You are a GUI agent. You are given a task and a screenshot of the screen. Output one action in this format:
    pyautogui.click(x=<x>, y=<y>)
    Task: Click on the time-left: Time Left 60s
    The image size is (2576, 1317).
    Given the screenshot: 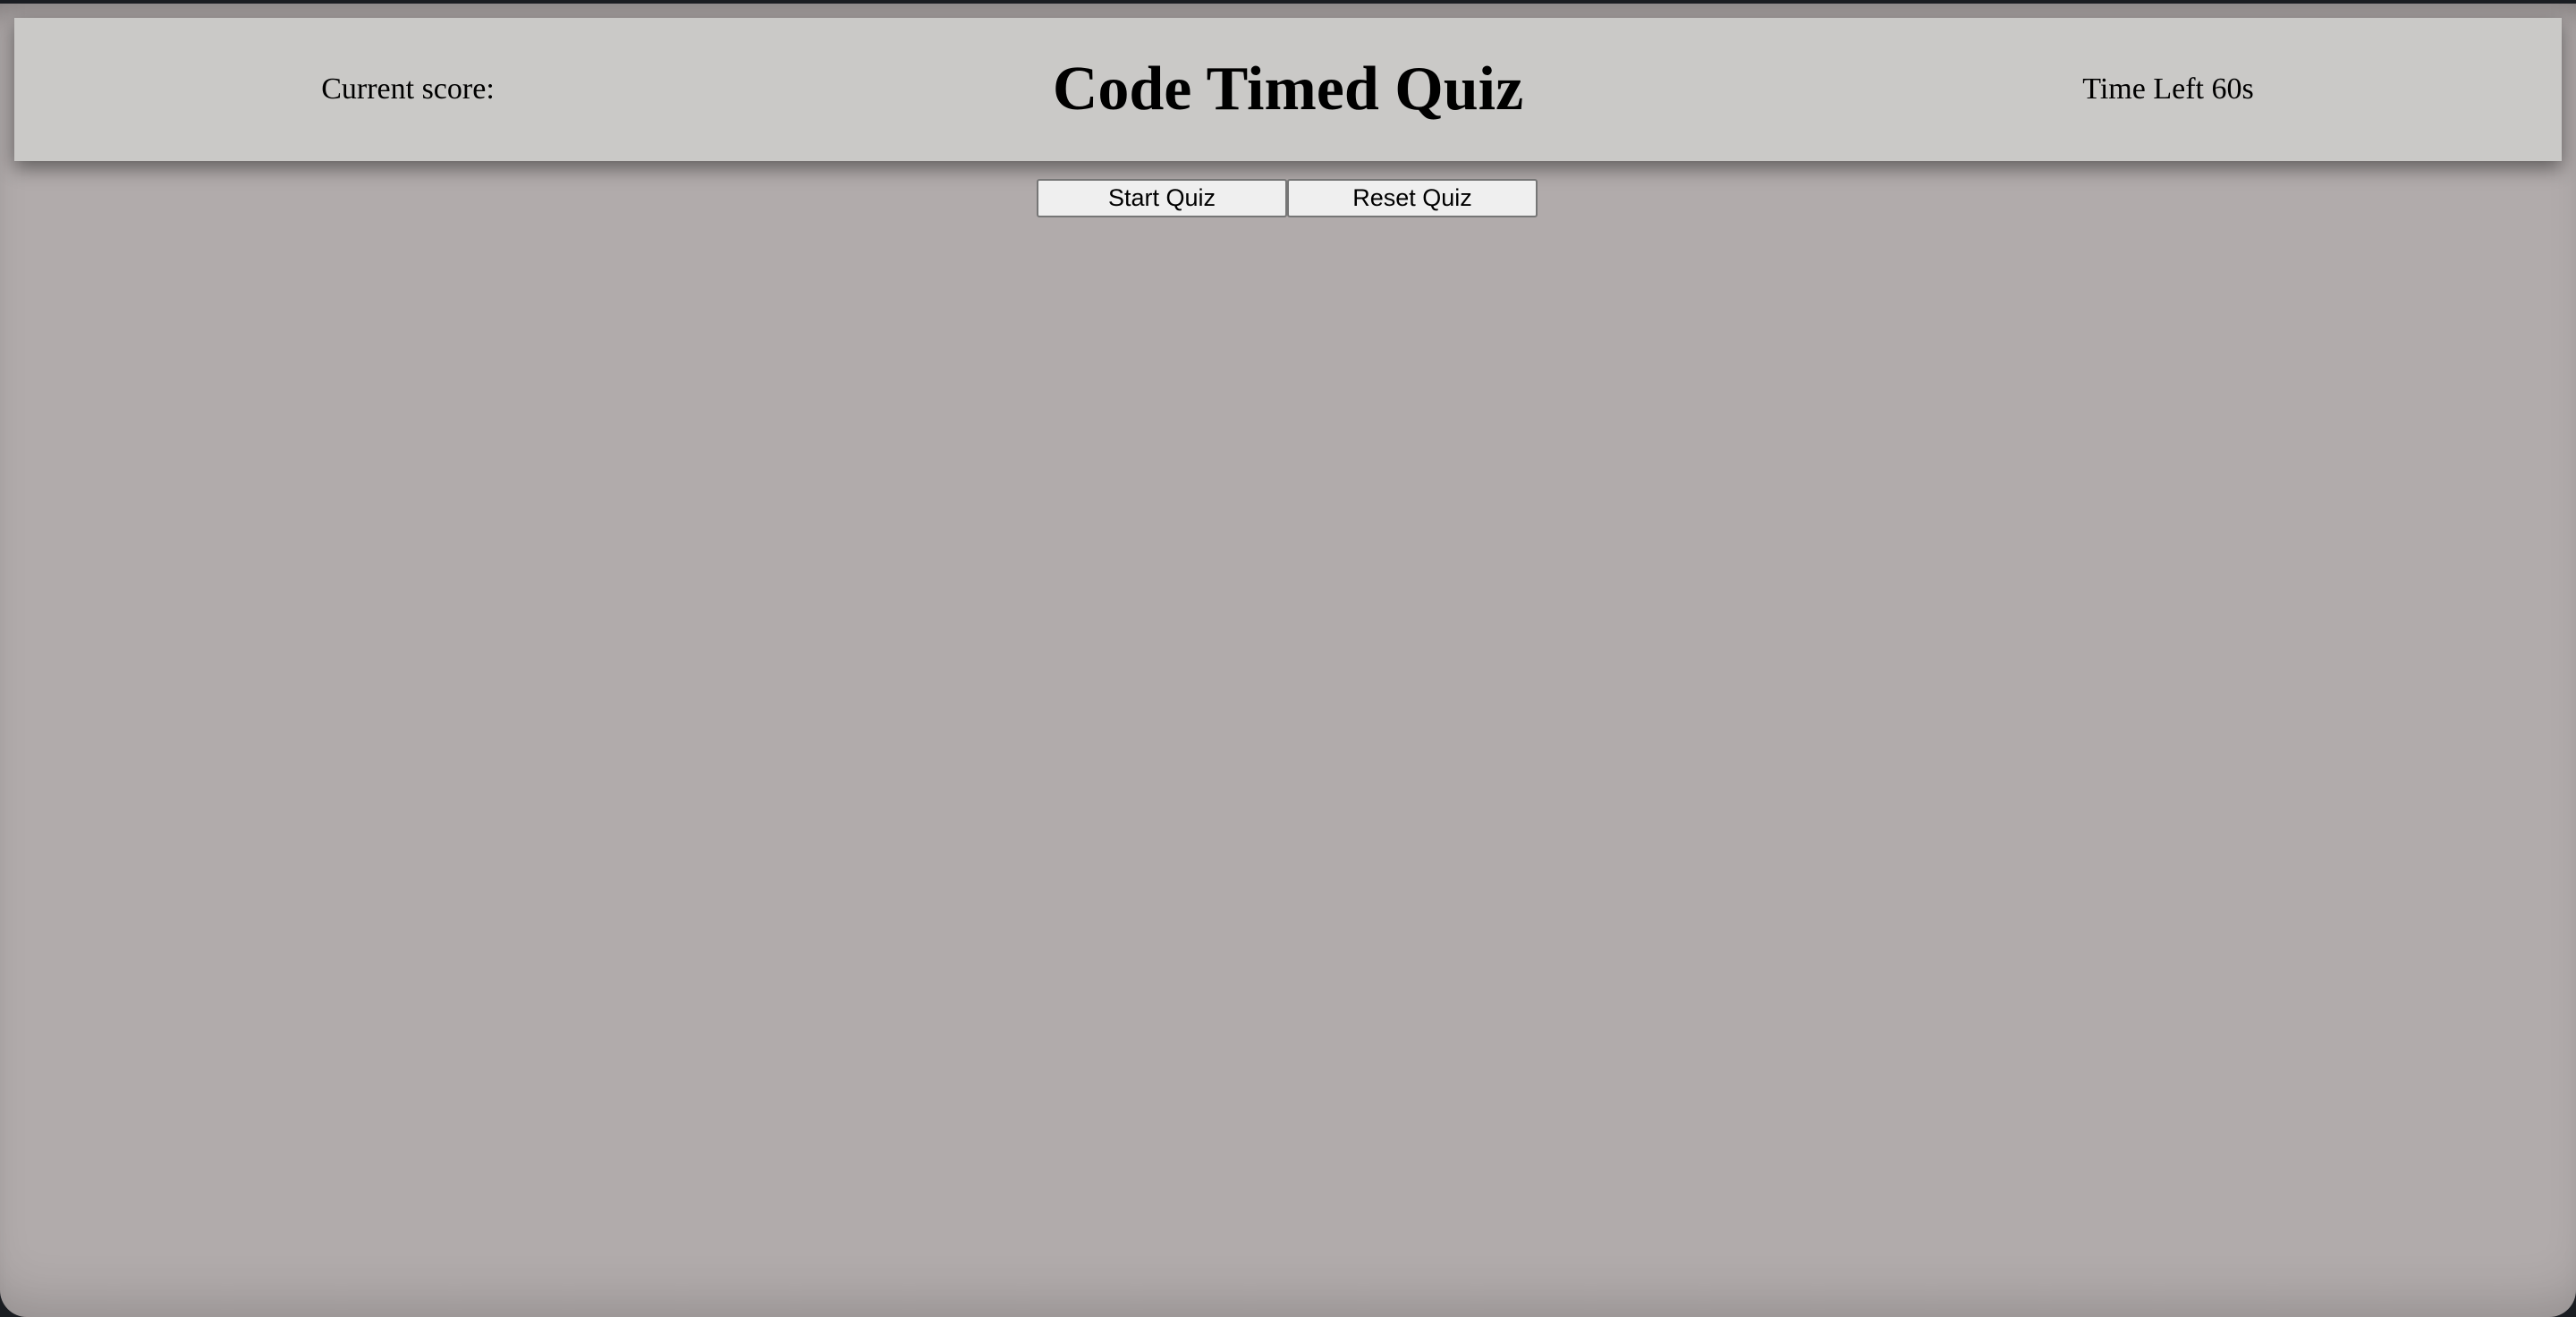 What is the action you would take?
    pyautogui.click(x=2168, y=89)
    